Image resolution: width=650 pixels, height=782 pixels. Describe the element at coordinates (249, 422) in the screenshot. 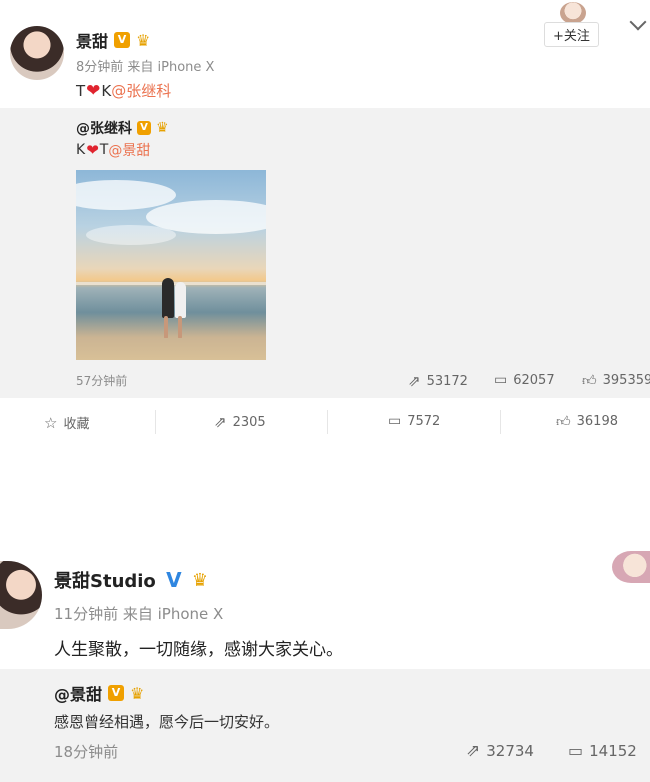

I see `repost-count: 2305` at that location.